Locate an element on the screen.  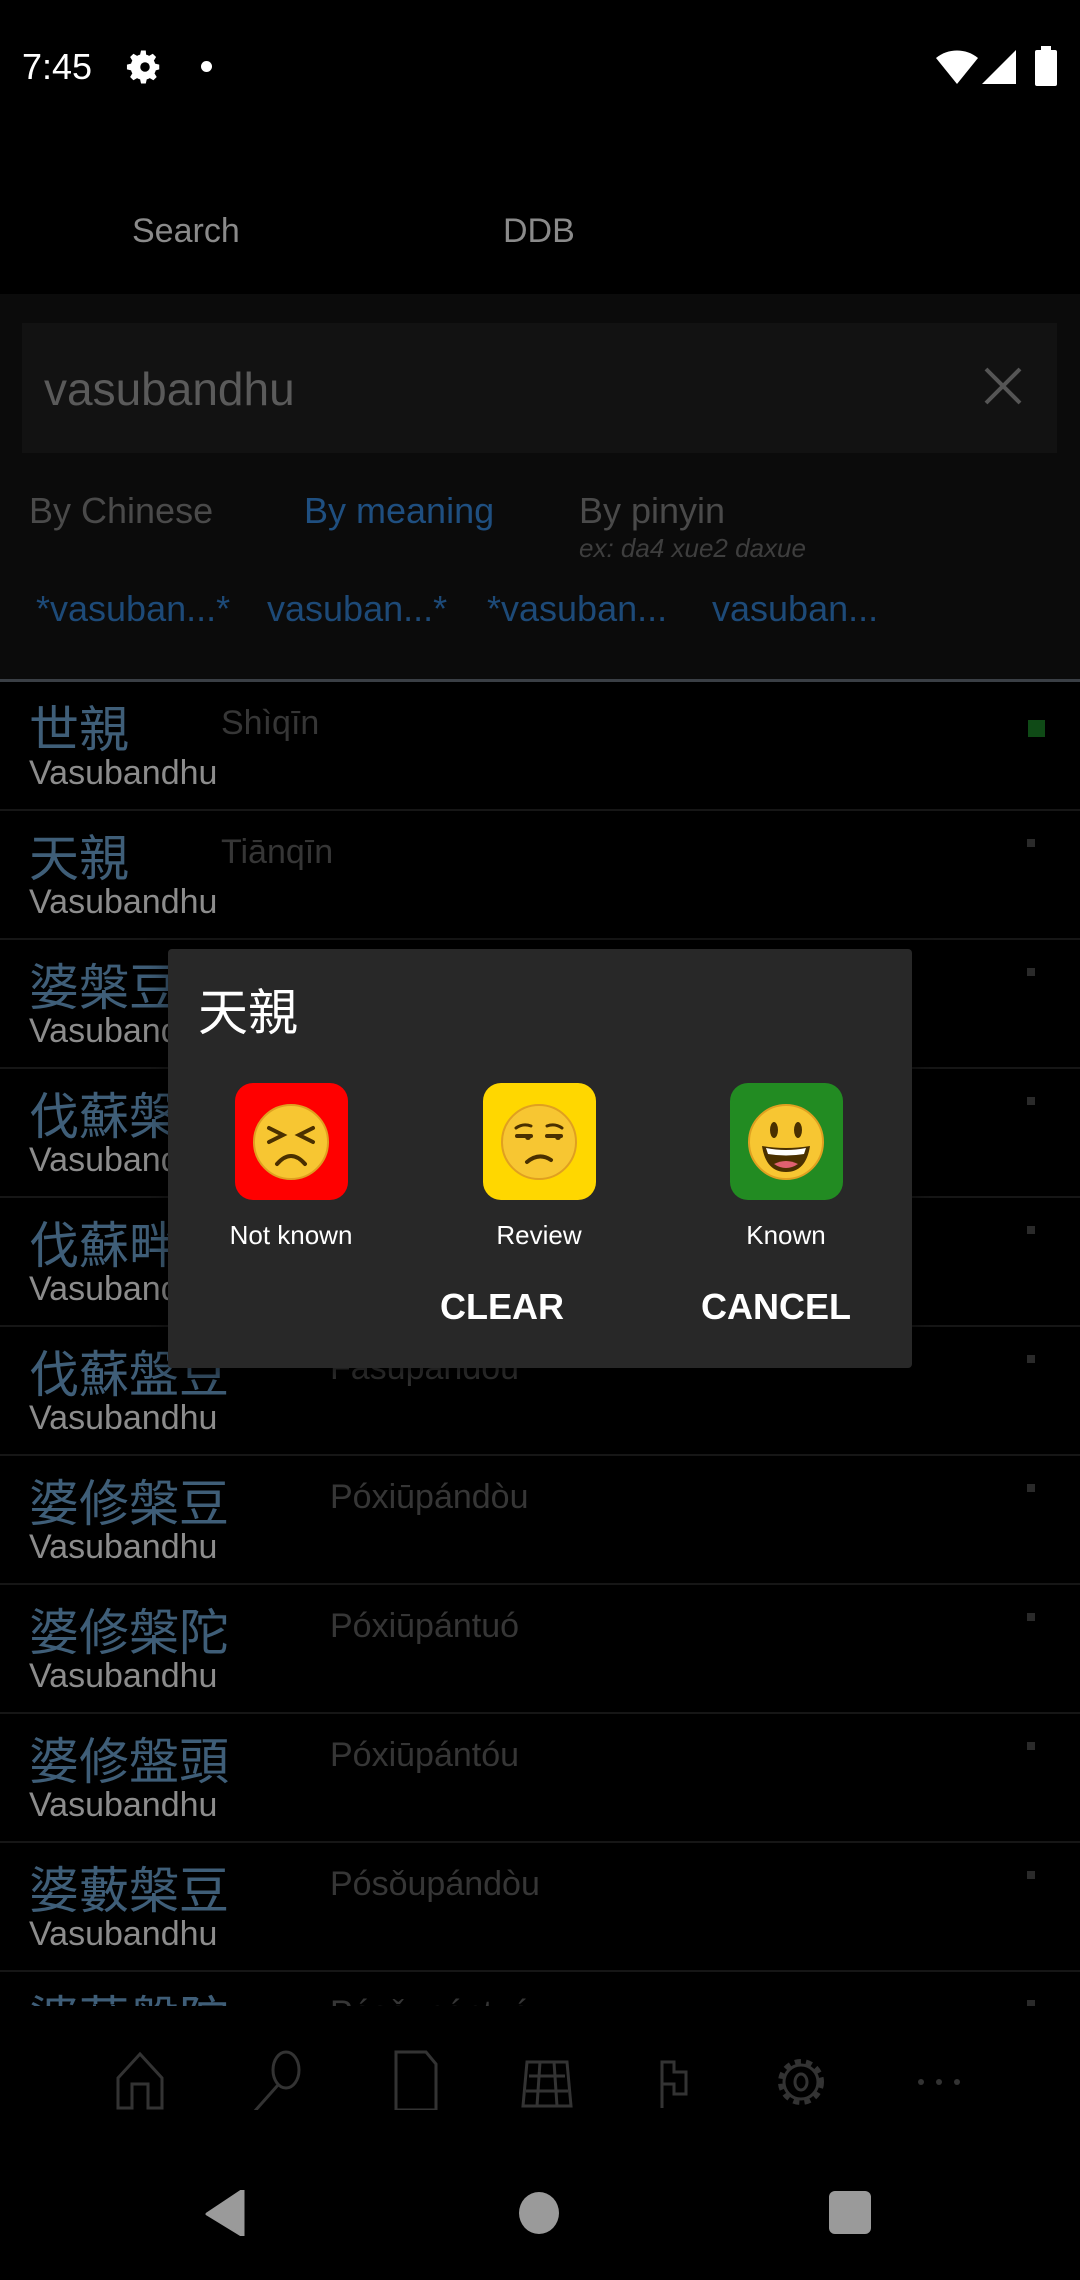
review-button is located at coordinates (539, 1141).